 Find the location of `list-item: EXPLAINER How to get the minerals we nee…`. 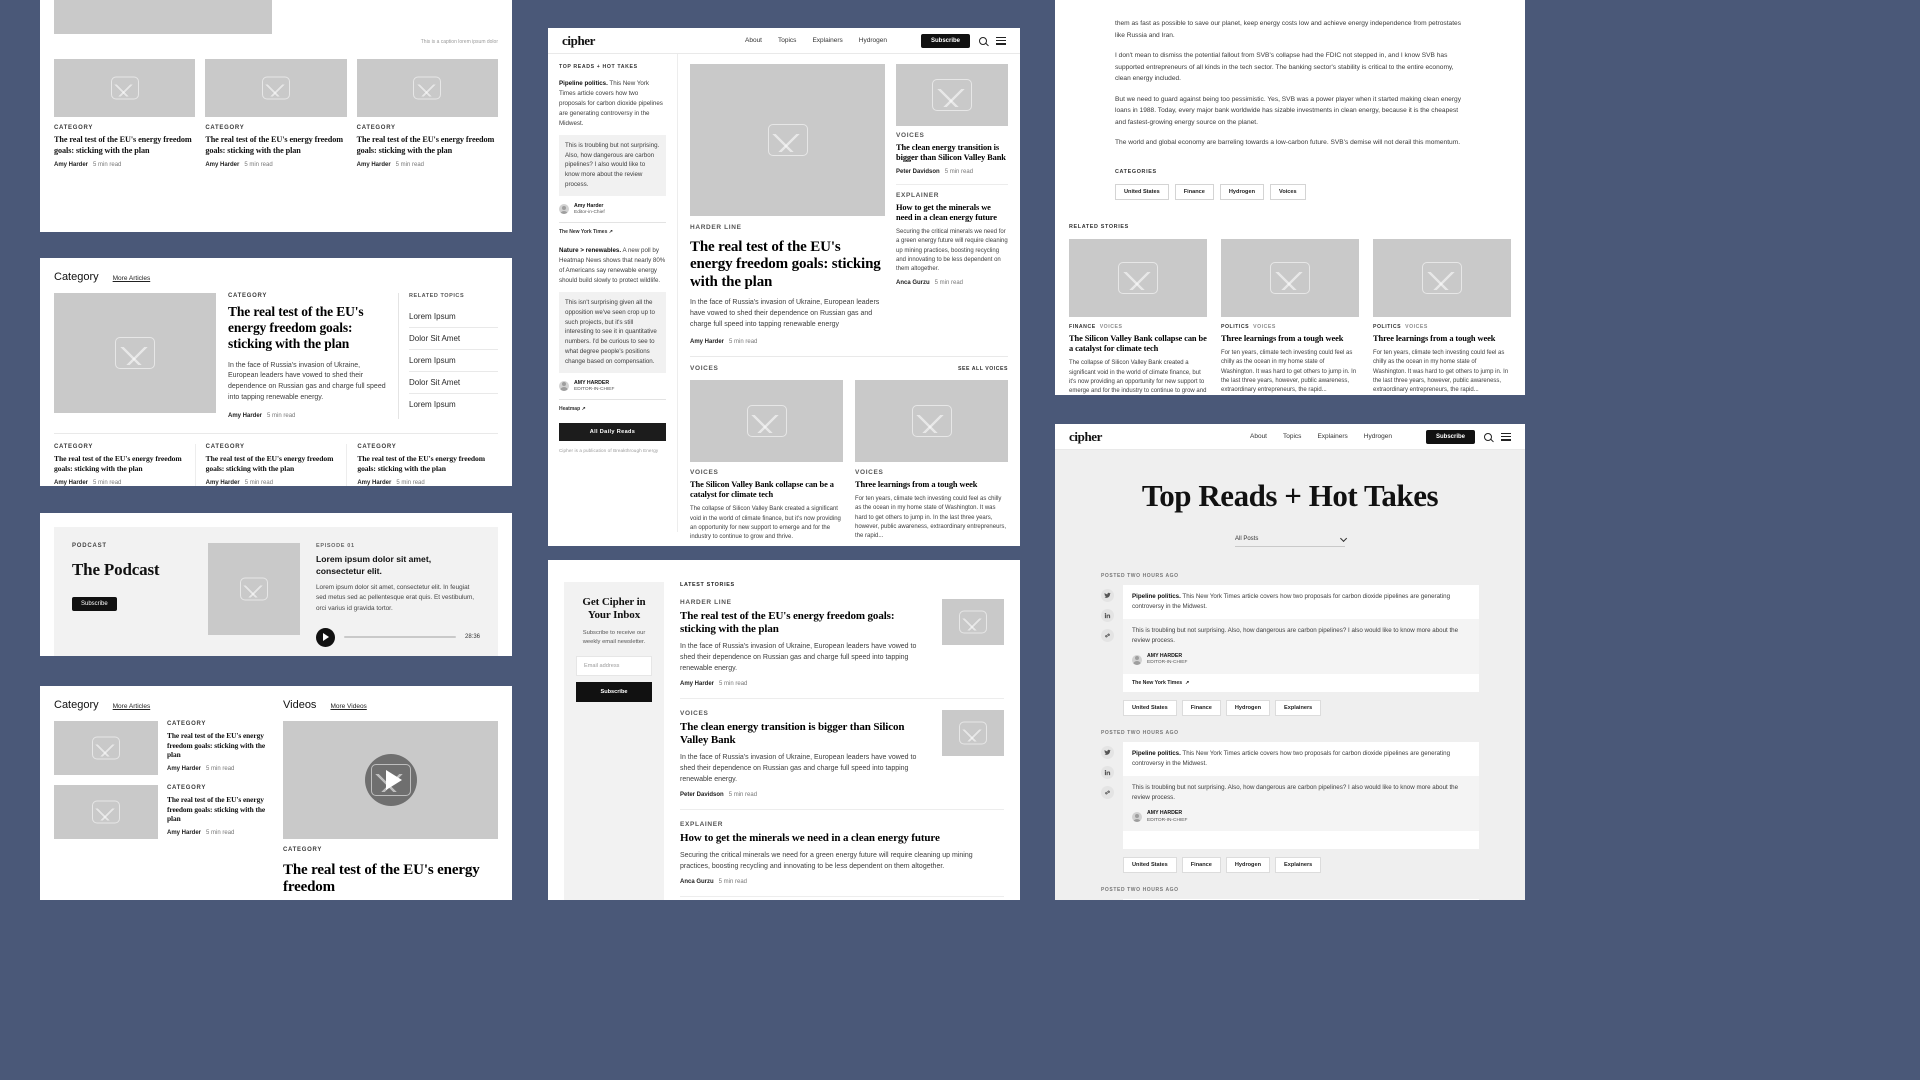

list-item: EXPLAINER How to get the minerals we nee… is located at coordinates (842, 859).